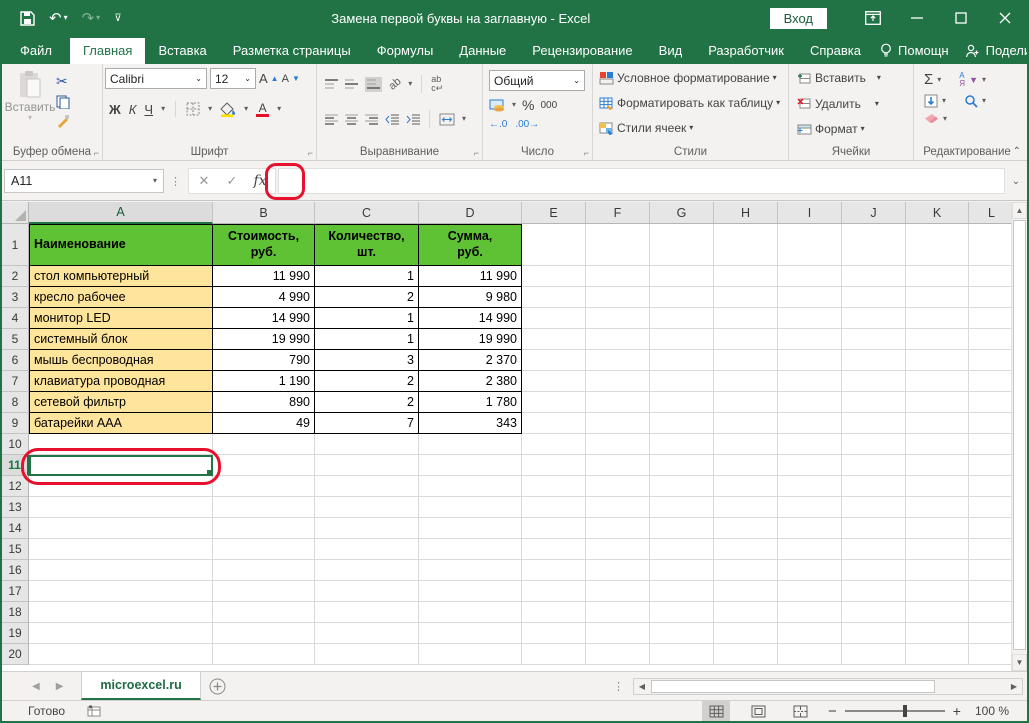 The width and height of the screenshot is (1029, 723). I want to click on cell-E12, so click(554, 486).